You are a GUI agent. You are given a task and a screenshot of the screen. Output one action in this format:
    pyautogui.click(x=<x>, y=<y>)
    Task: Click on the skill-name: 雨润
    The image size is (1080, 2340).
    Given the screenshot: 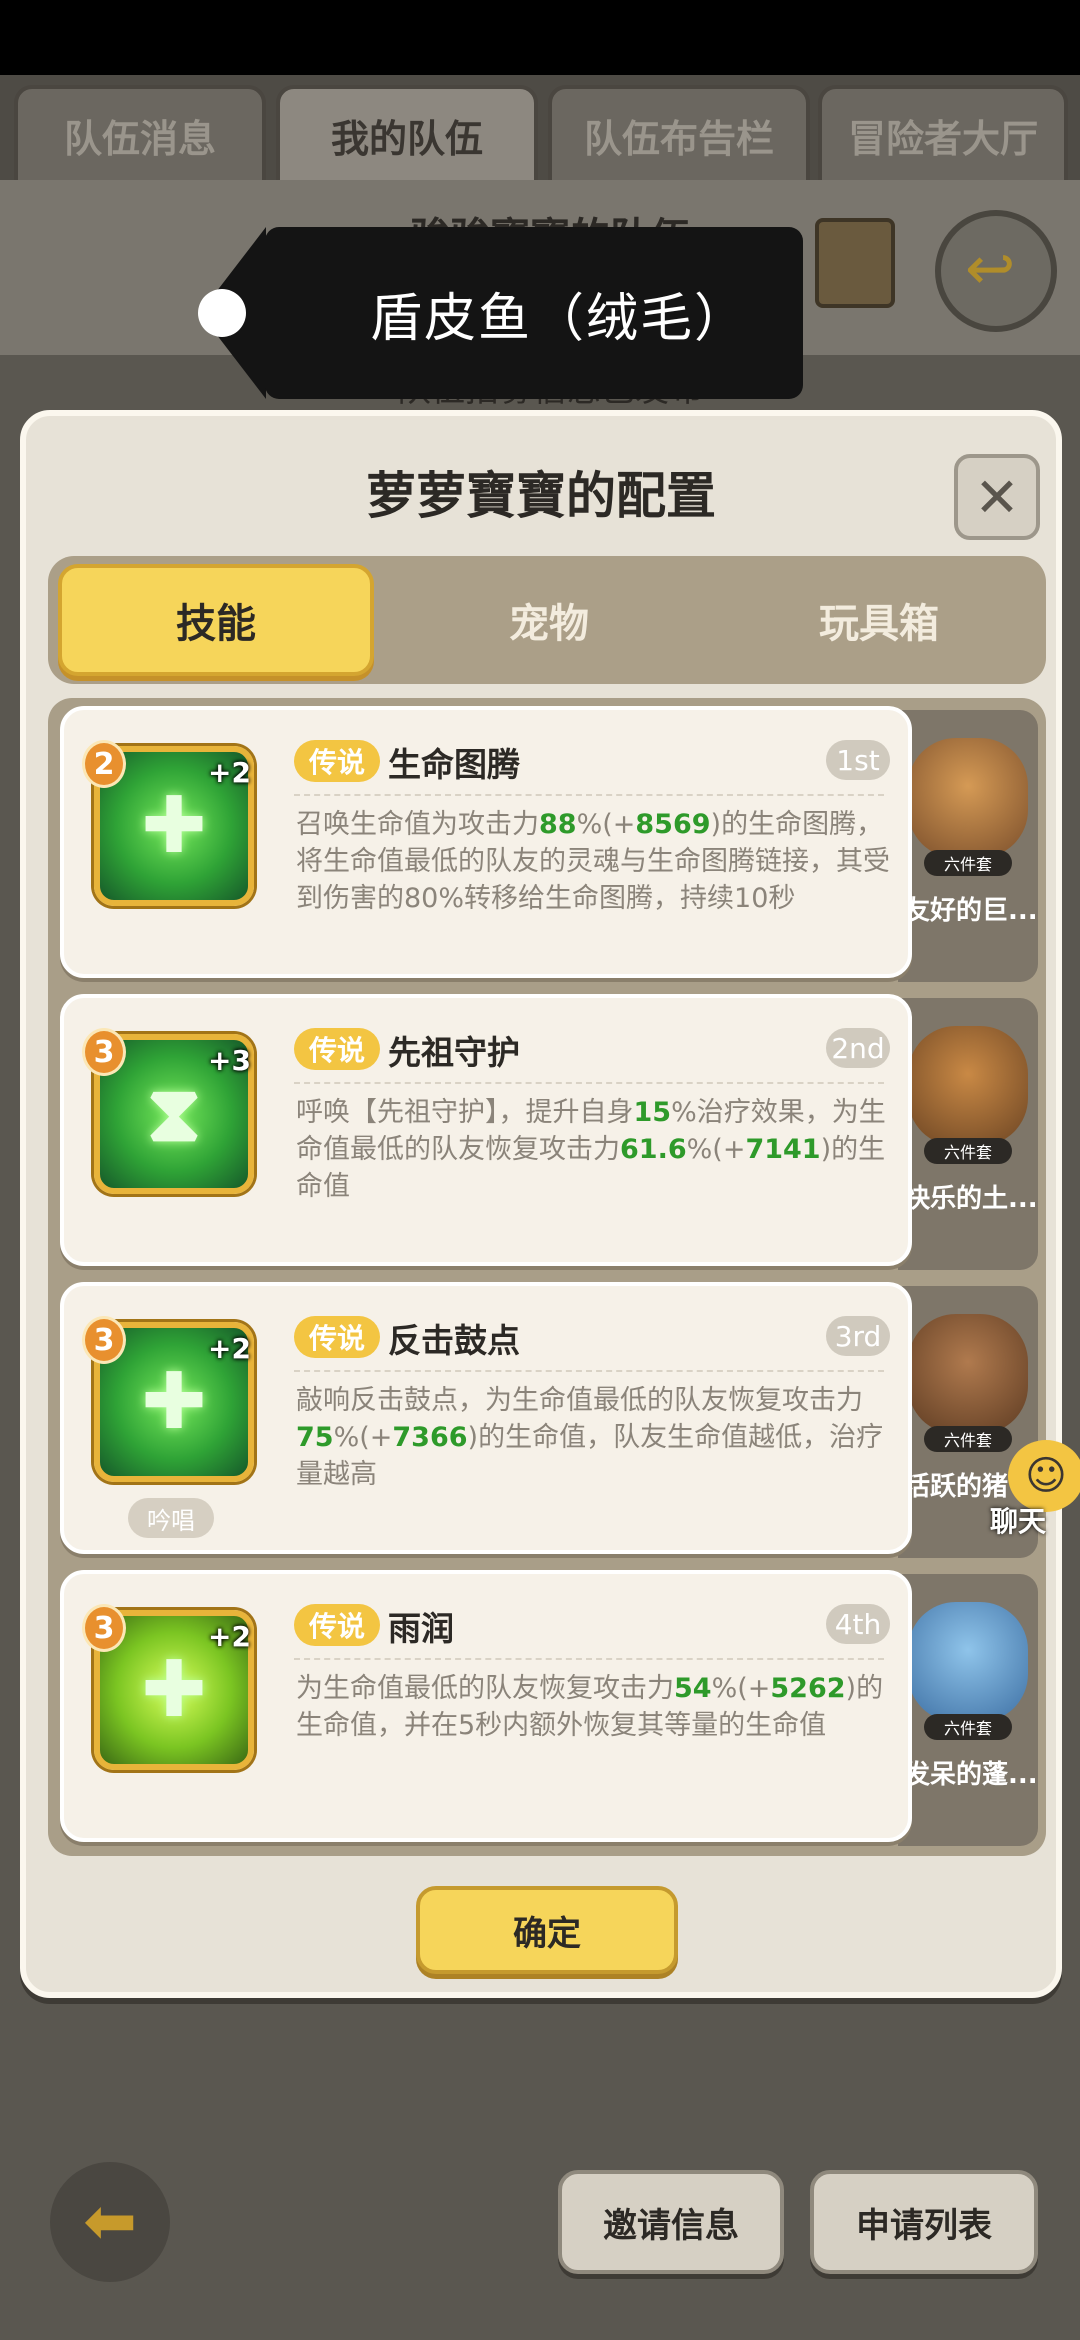 What is the action you would take?
    pyautogui.click(x=421, y=1628)
    